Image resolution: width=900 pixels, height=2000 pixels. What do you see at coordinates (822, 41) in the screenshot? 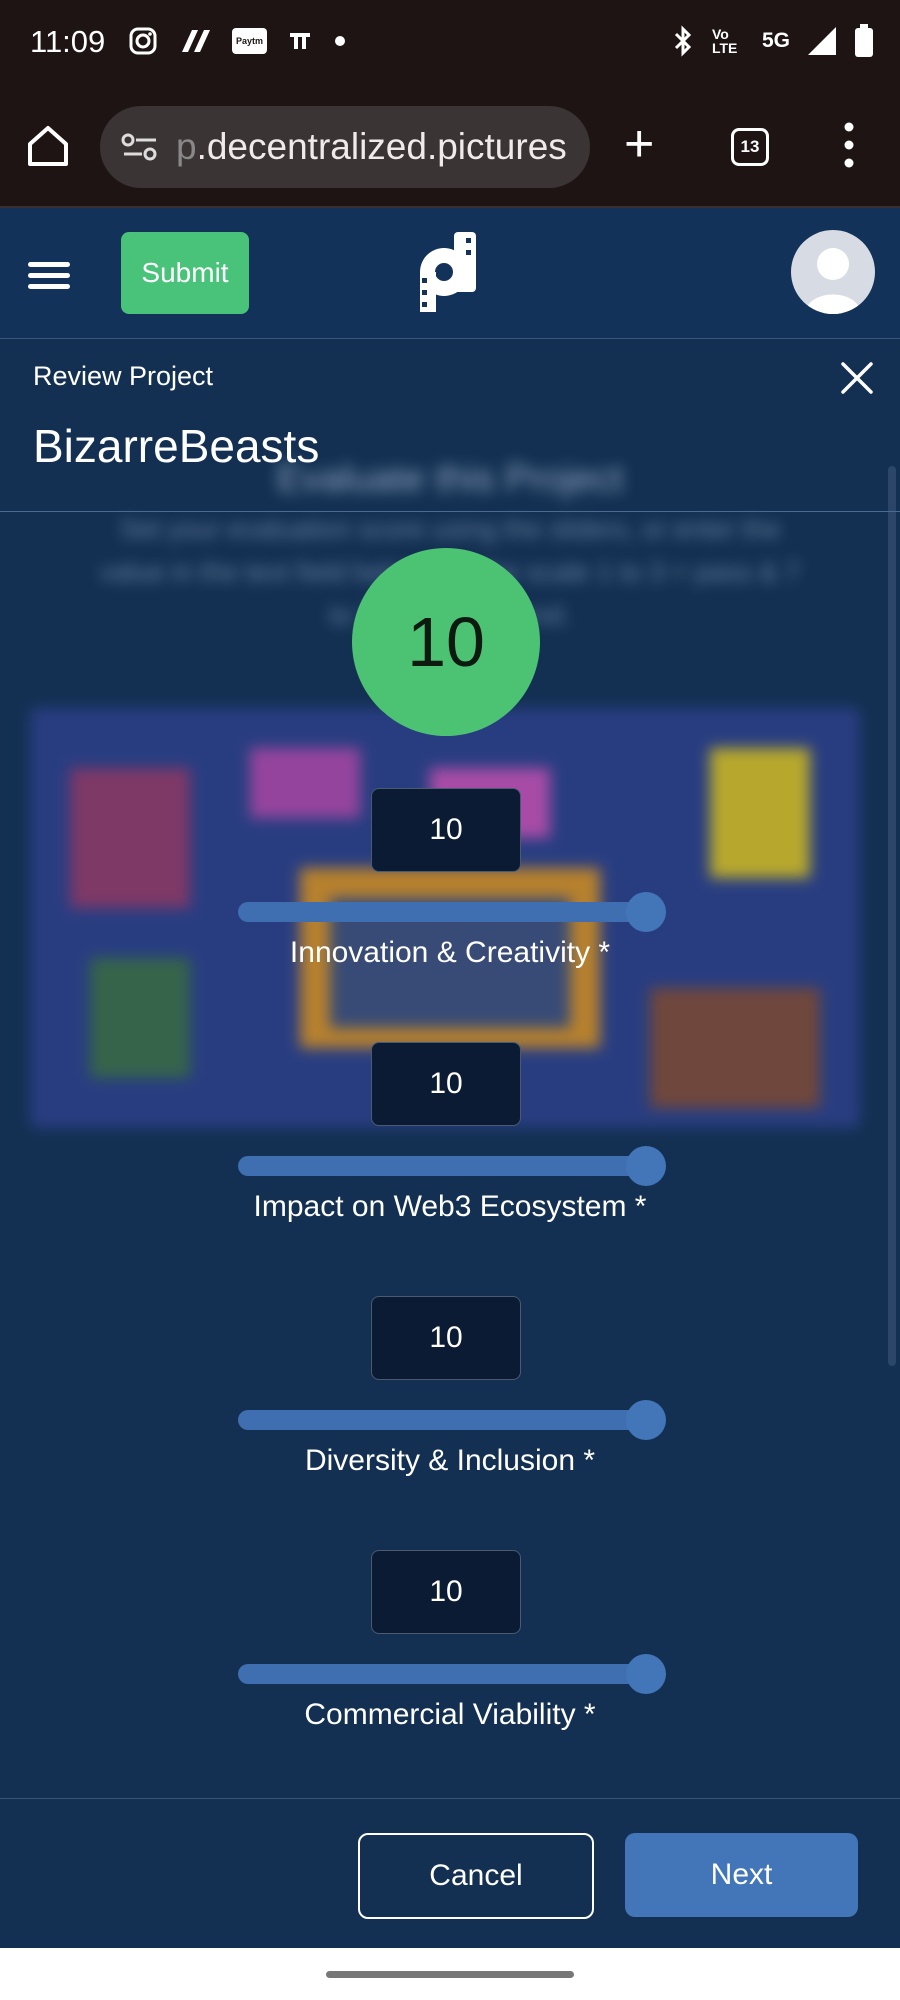
I see `signal-icon` at bounding box center [822, 41].